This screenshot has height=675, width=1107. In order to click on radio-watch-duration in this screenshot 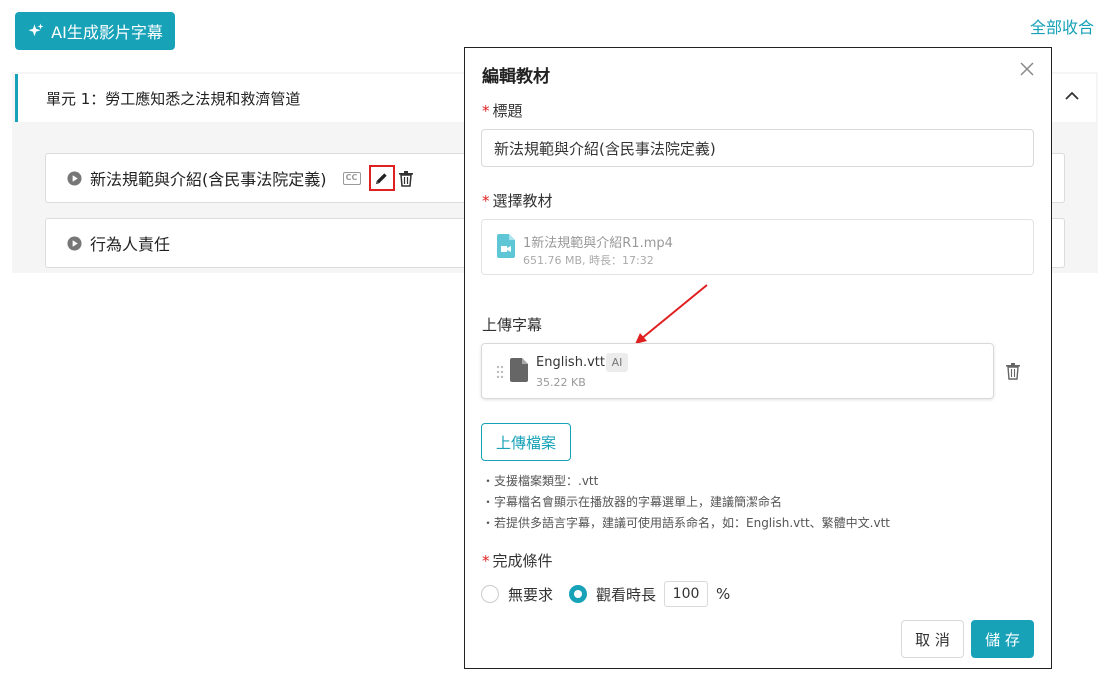, I will do `click(578, 594)`.